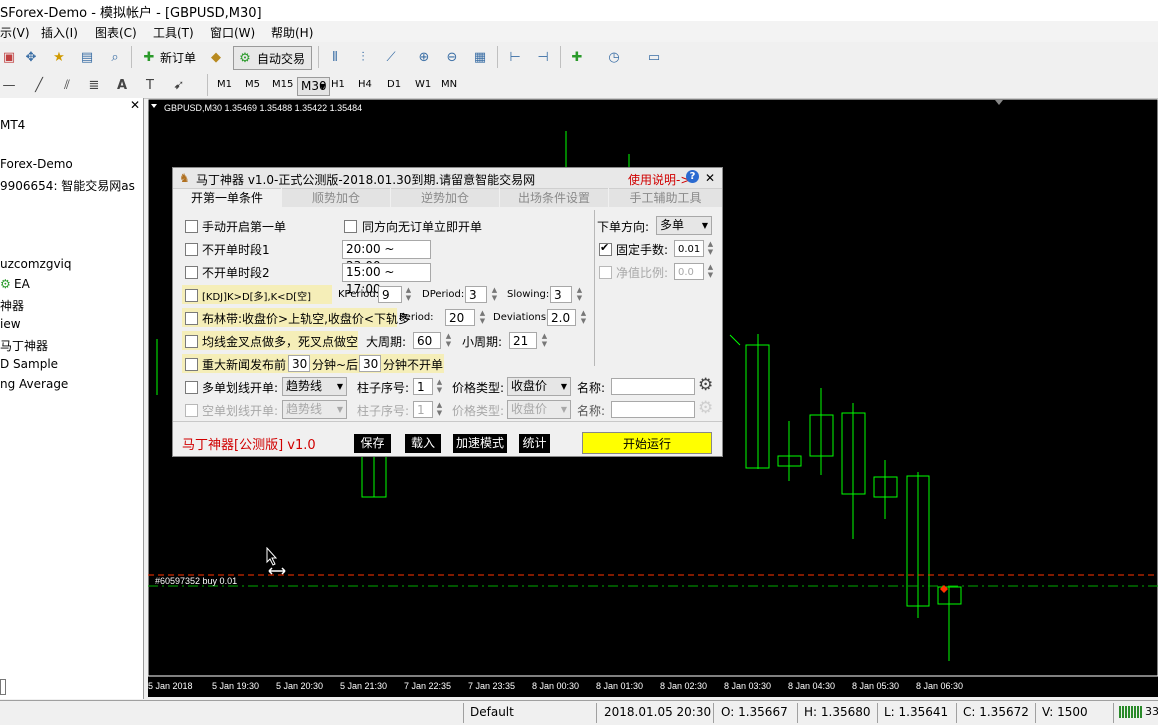 This screenshot has width=1158, height=725. What do you see at coordinates (191, 341) in the screenshot?
I see `ma-checkbox` at bounding box center [191, 341].